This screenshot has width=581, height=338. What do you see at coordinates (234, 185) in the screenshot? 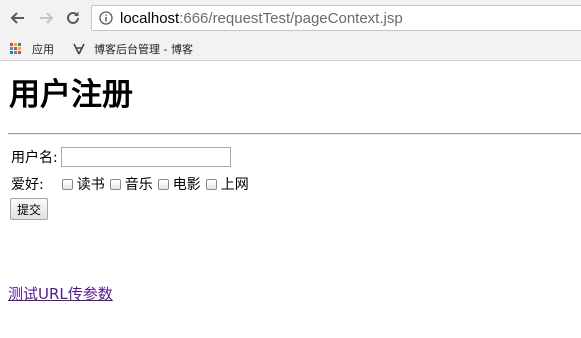
I see `internet-label: 上网` at bounding box center [234, 185].